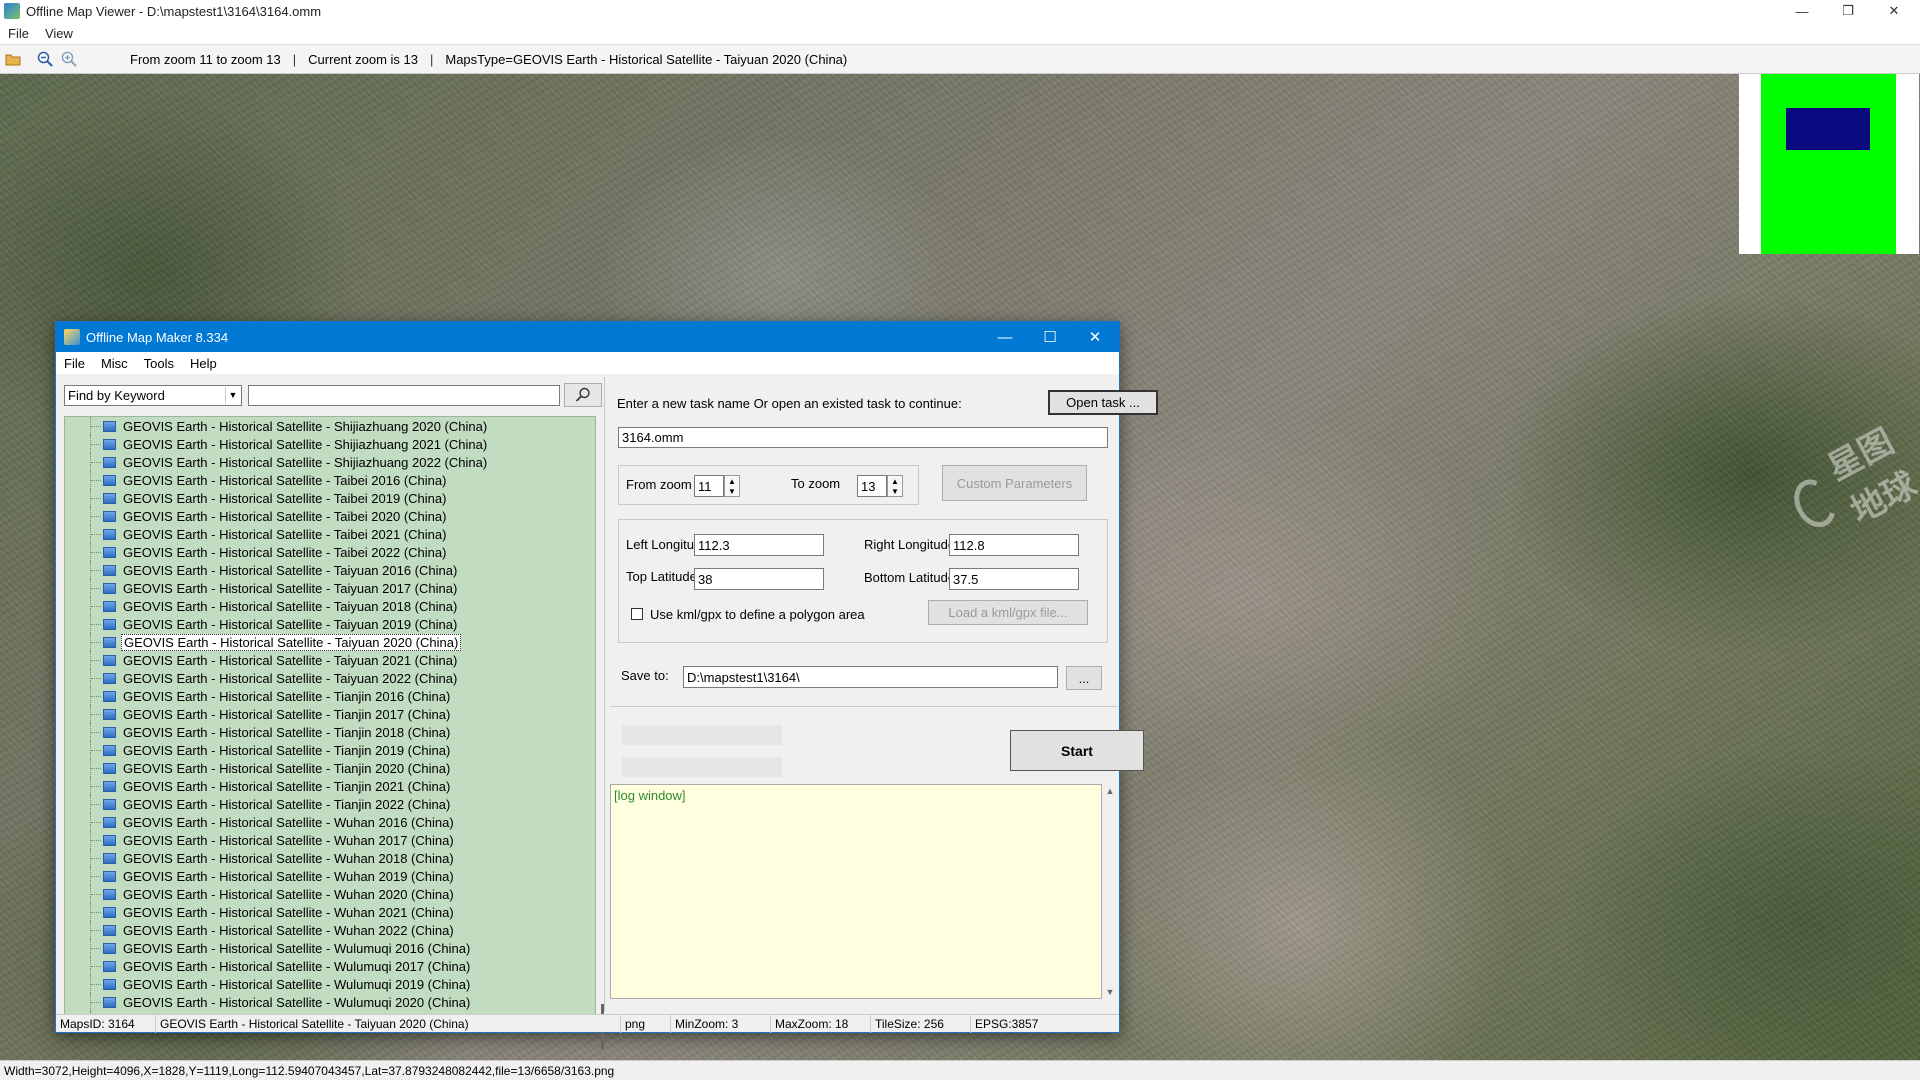 Image resolution: width=1920 pixels, height=1080 pixels. What do you see at coordinates (709, 486) in the screenshot?
I see `from-zoom-input: 11` at bounding box center [709, 486].